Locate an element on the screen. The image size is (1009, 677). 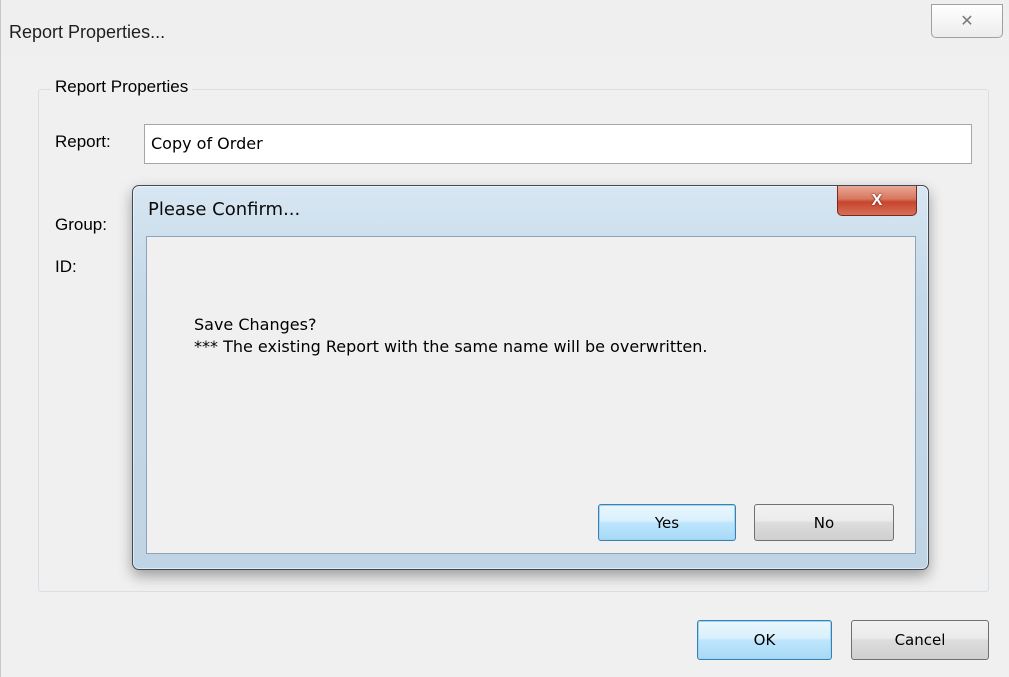
ok-button-label: OK is located at coordinates (764, 640).